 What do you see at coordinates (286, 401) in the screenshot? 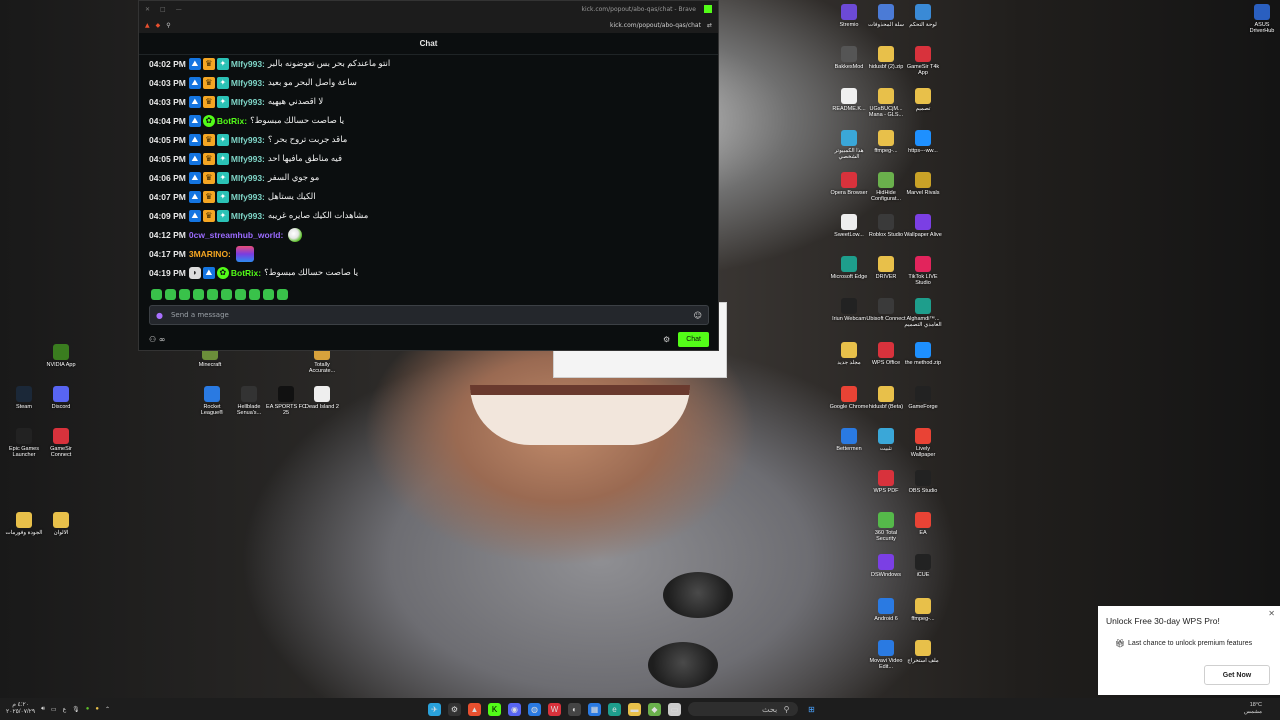
I see `desktop-shortcut: EA SPORTS FC 25` at bounding box center [286, 401].